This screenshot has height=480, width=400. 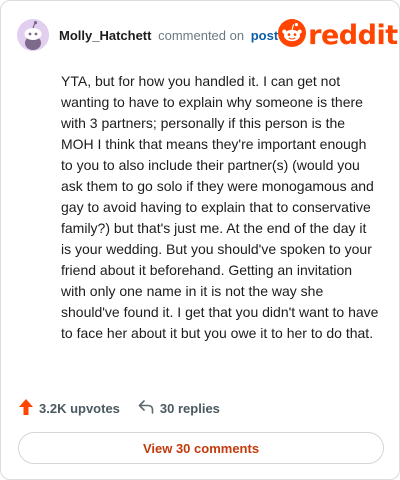 I want to click on comment-header: Molly_Hatchett commented on post reddit, so click(x=207, y=35).